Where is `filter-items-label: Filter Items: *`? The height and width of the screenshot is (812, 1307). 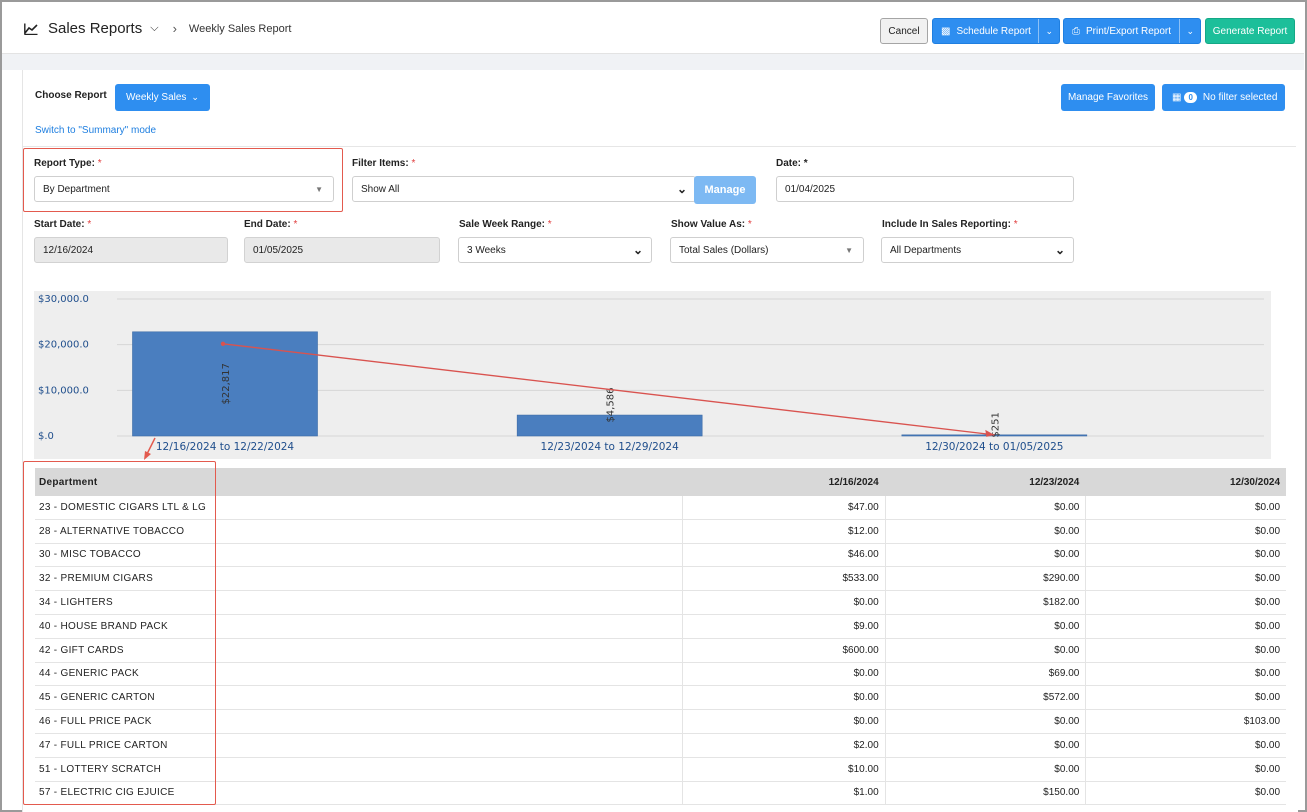
filter-items-label: Filter Items: * is located at coordinates (384, 163).